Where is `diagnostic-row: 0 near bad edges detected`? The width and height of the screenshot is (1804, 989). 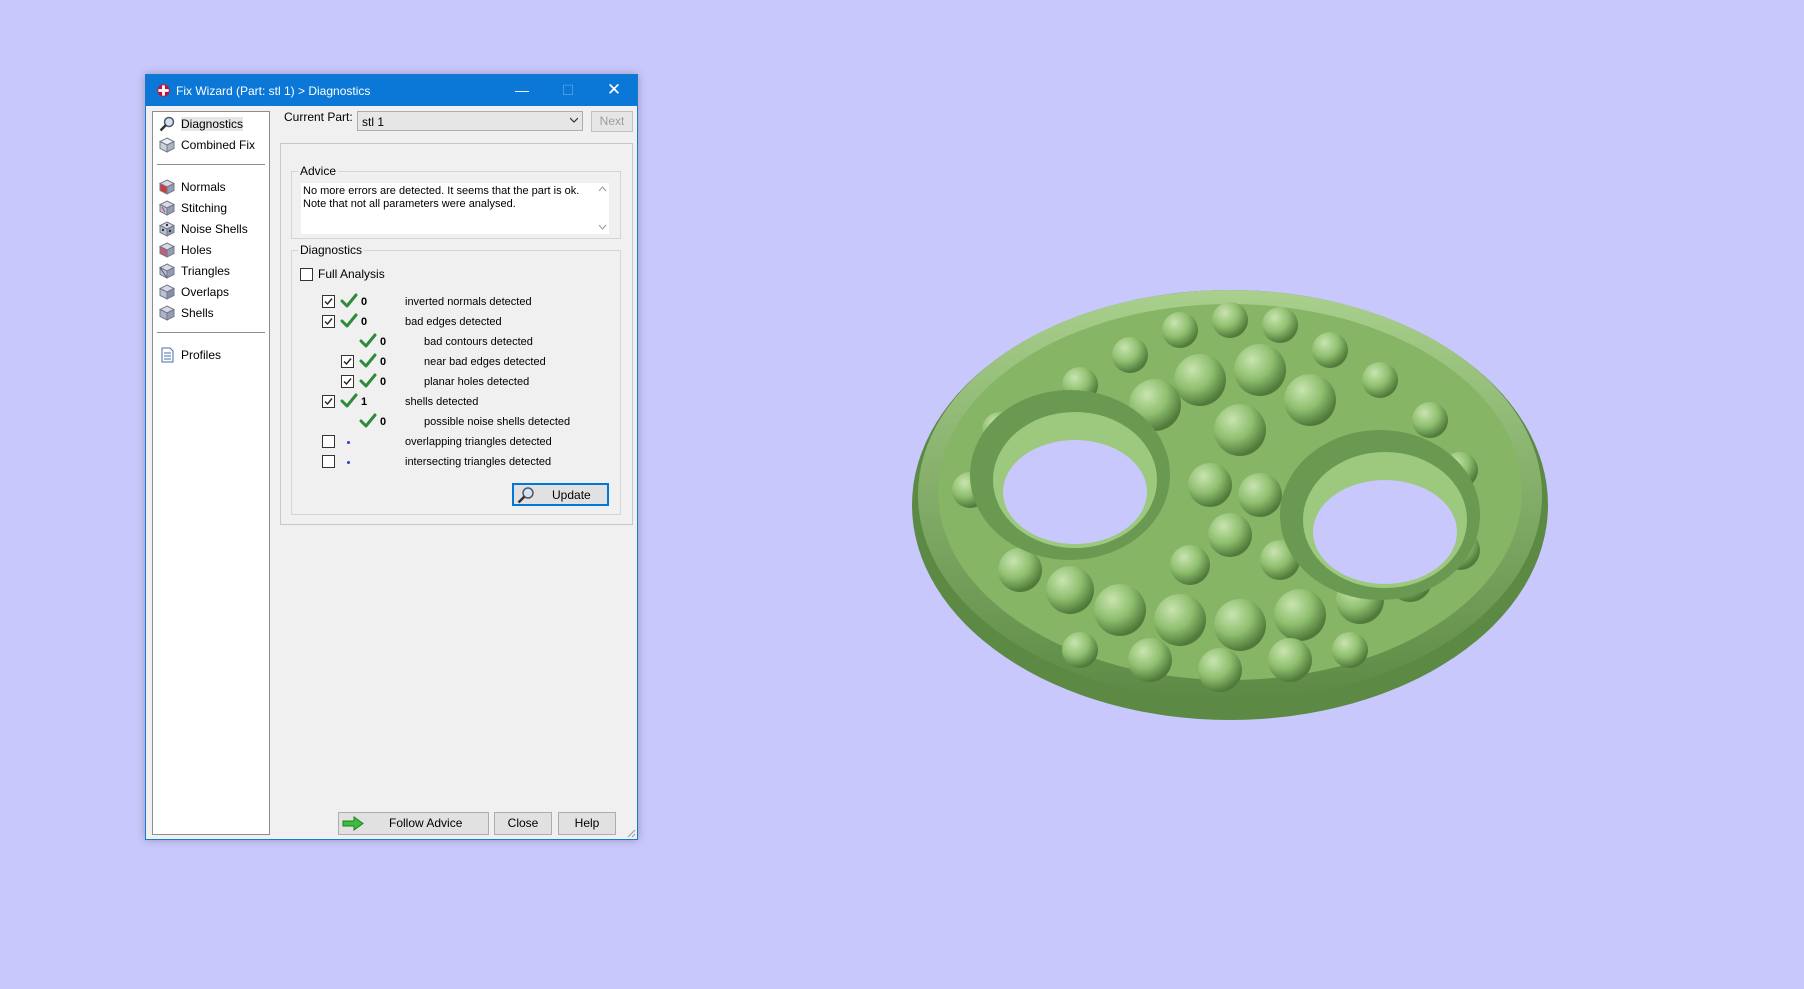 diagnostic-row: 0 near bad edges detected is located at coordinates (452, 362).